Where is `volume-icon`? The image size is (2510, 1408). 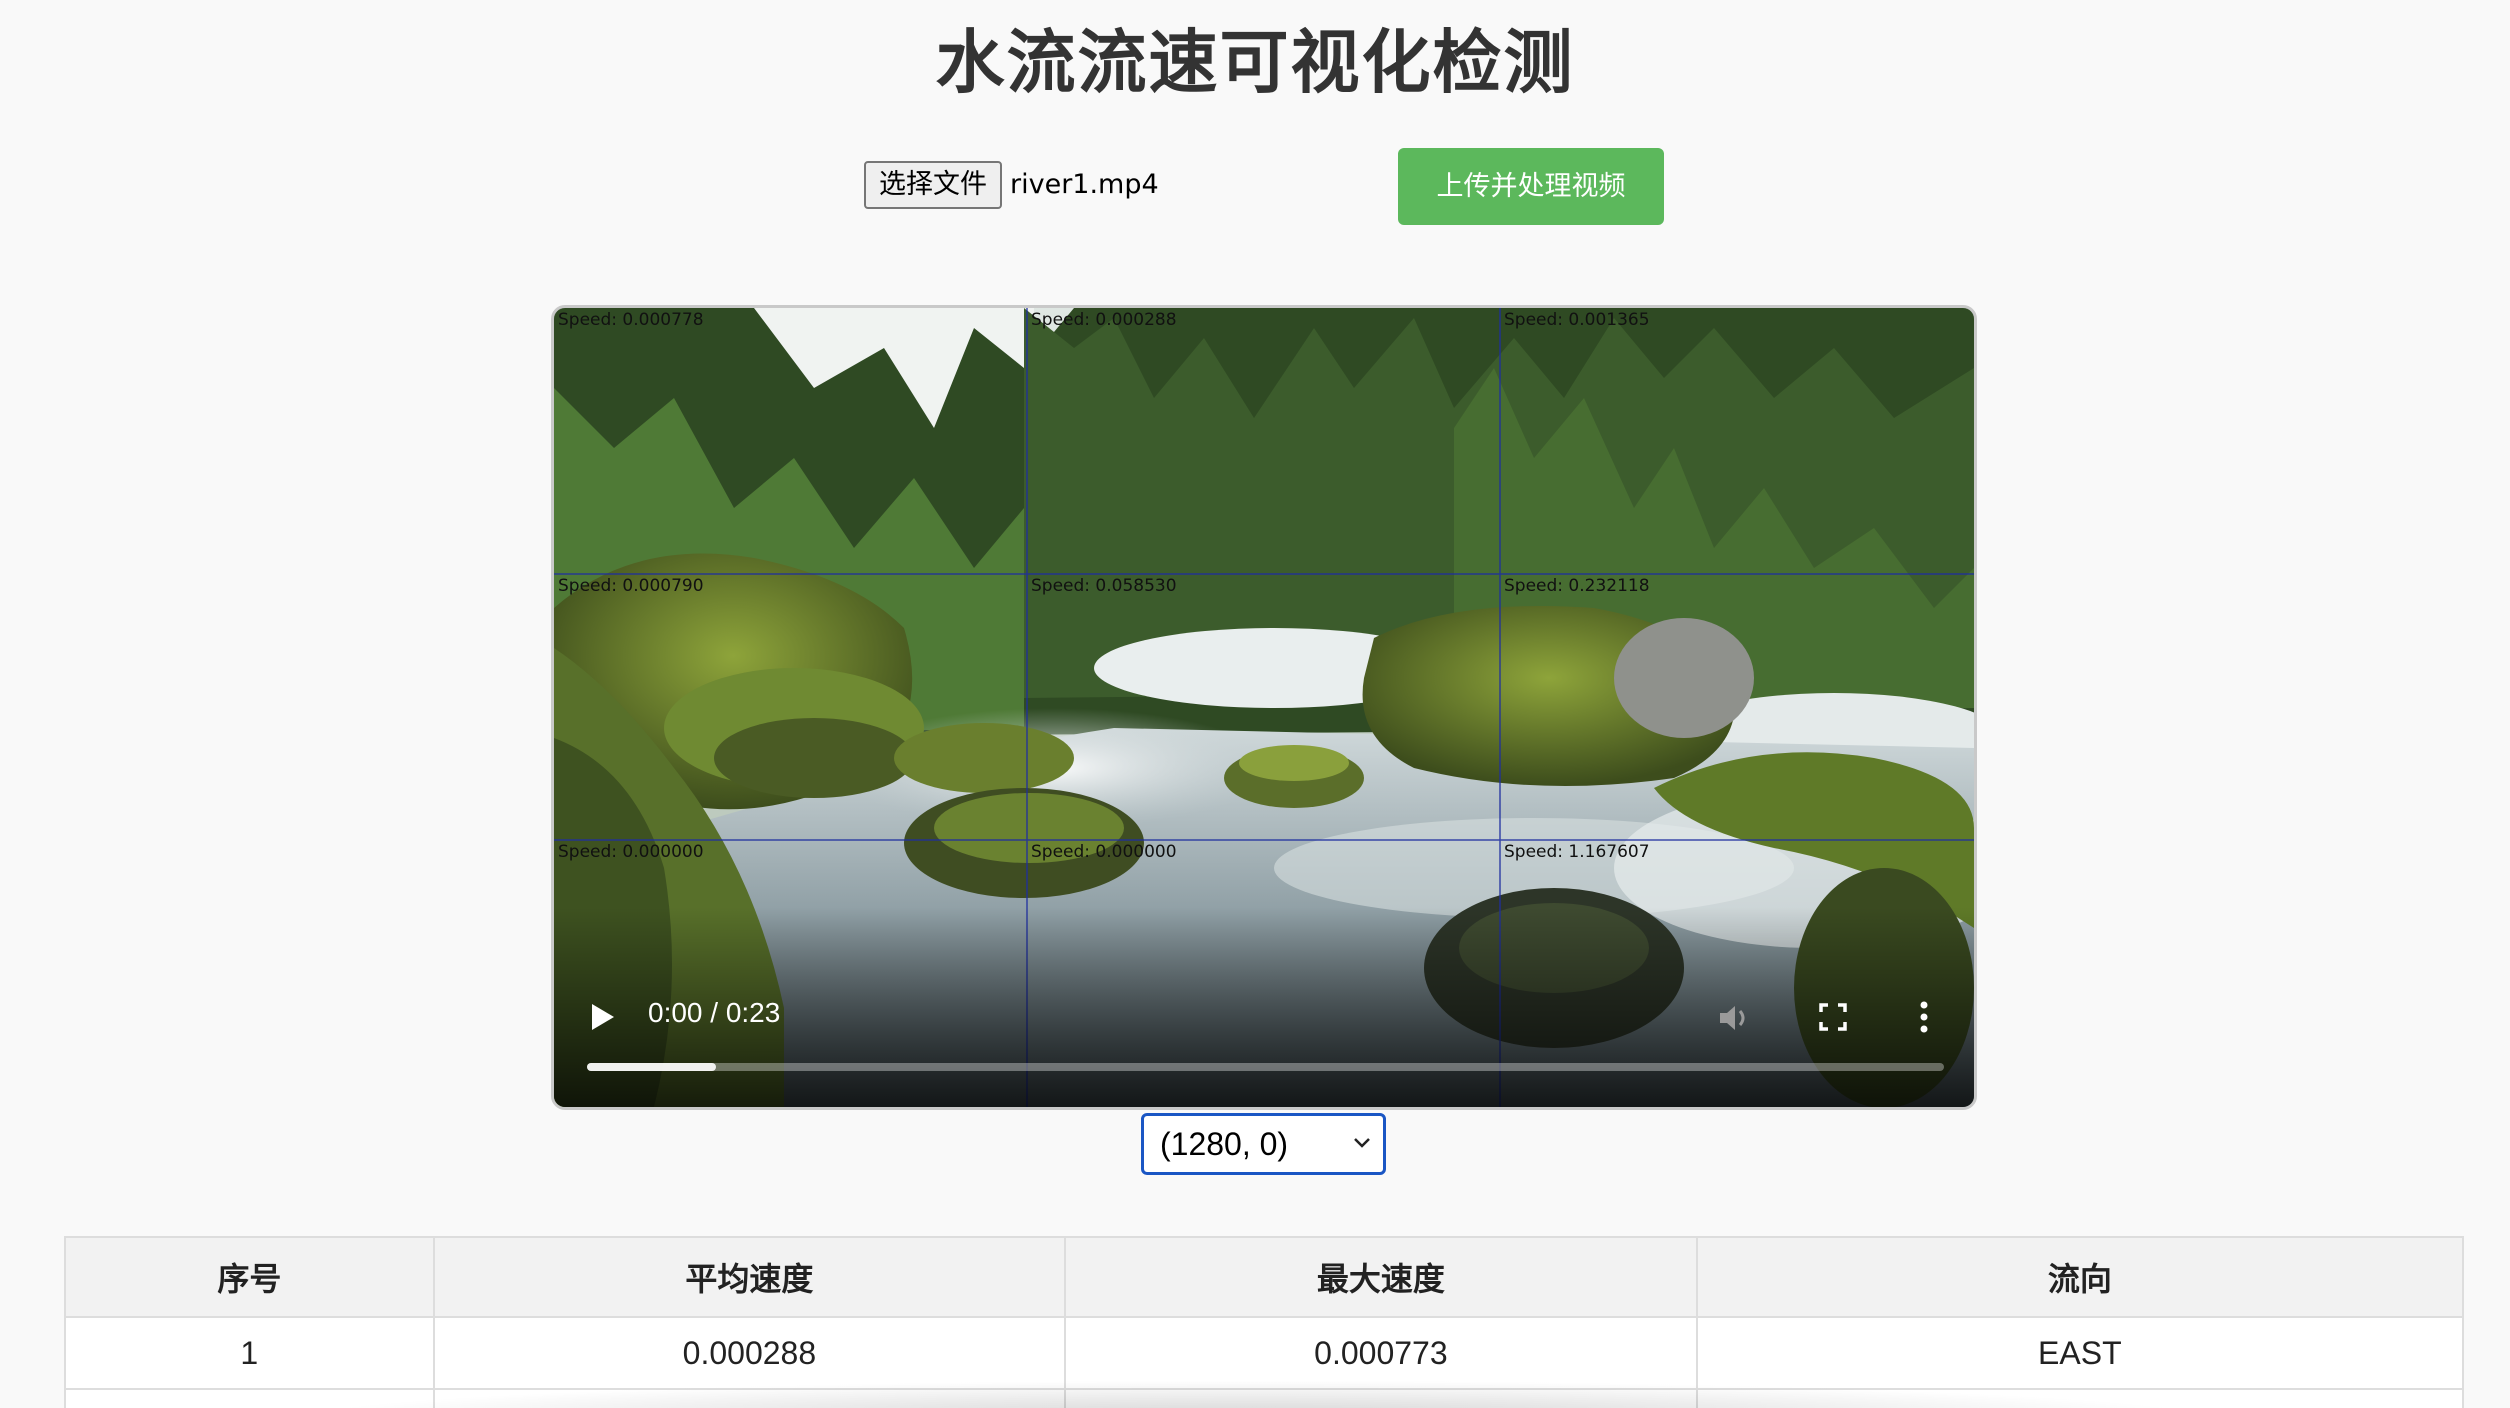 volume-icon is located at coordinates (1734, 1018).